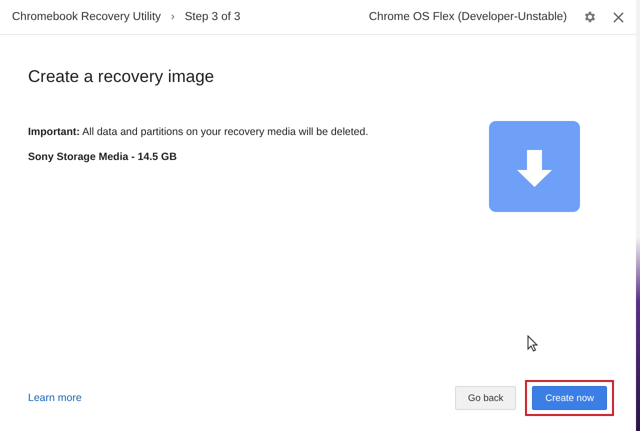  Describe the element at coordinates (212, 17) in the screenshot. I see `step-indicator: Step 3 of 3` at that location.